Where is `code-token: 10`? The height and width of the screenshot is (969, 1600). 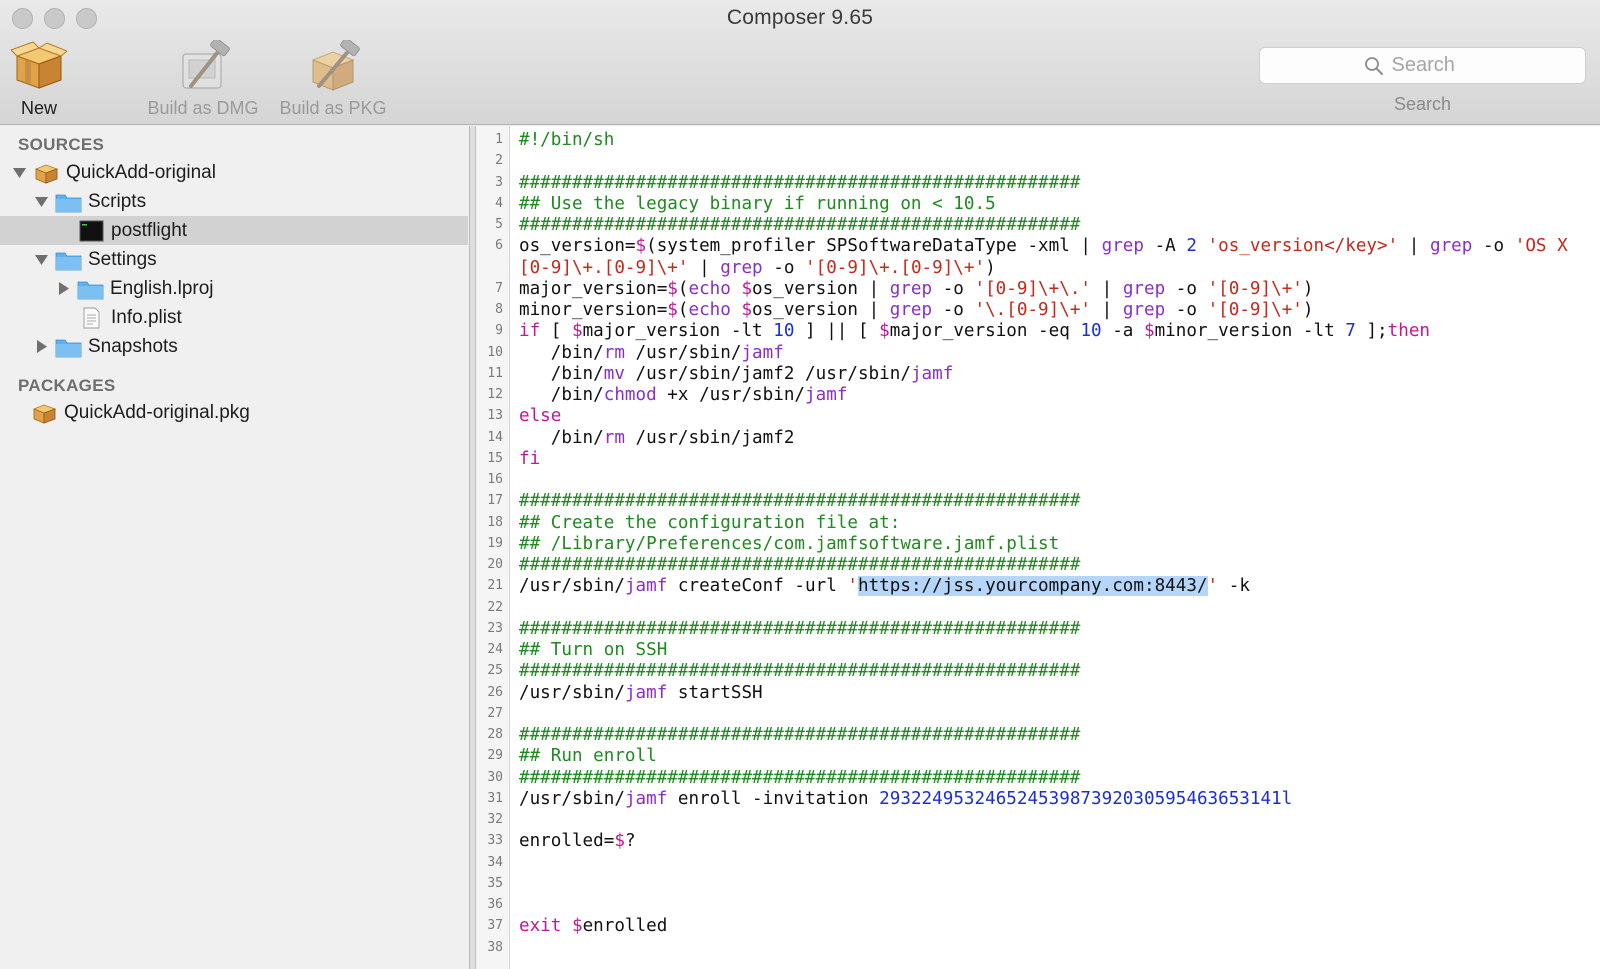 code-token: 10 is located at coordinates (1091, 331).